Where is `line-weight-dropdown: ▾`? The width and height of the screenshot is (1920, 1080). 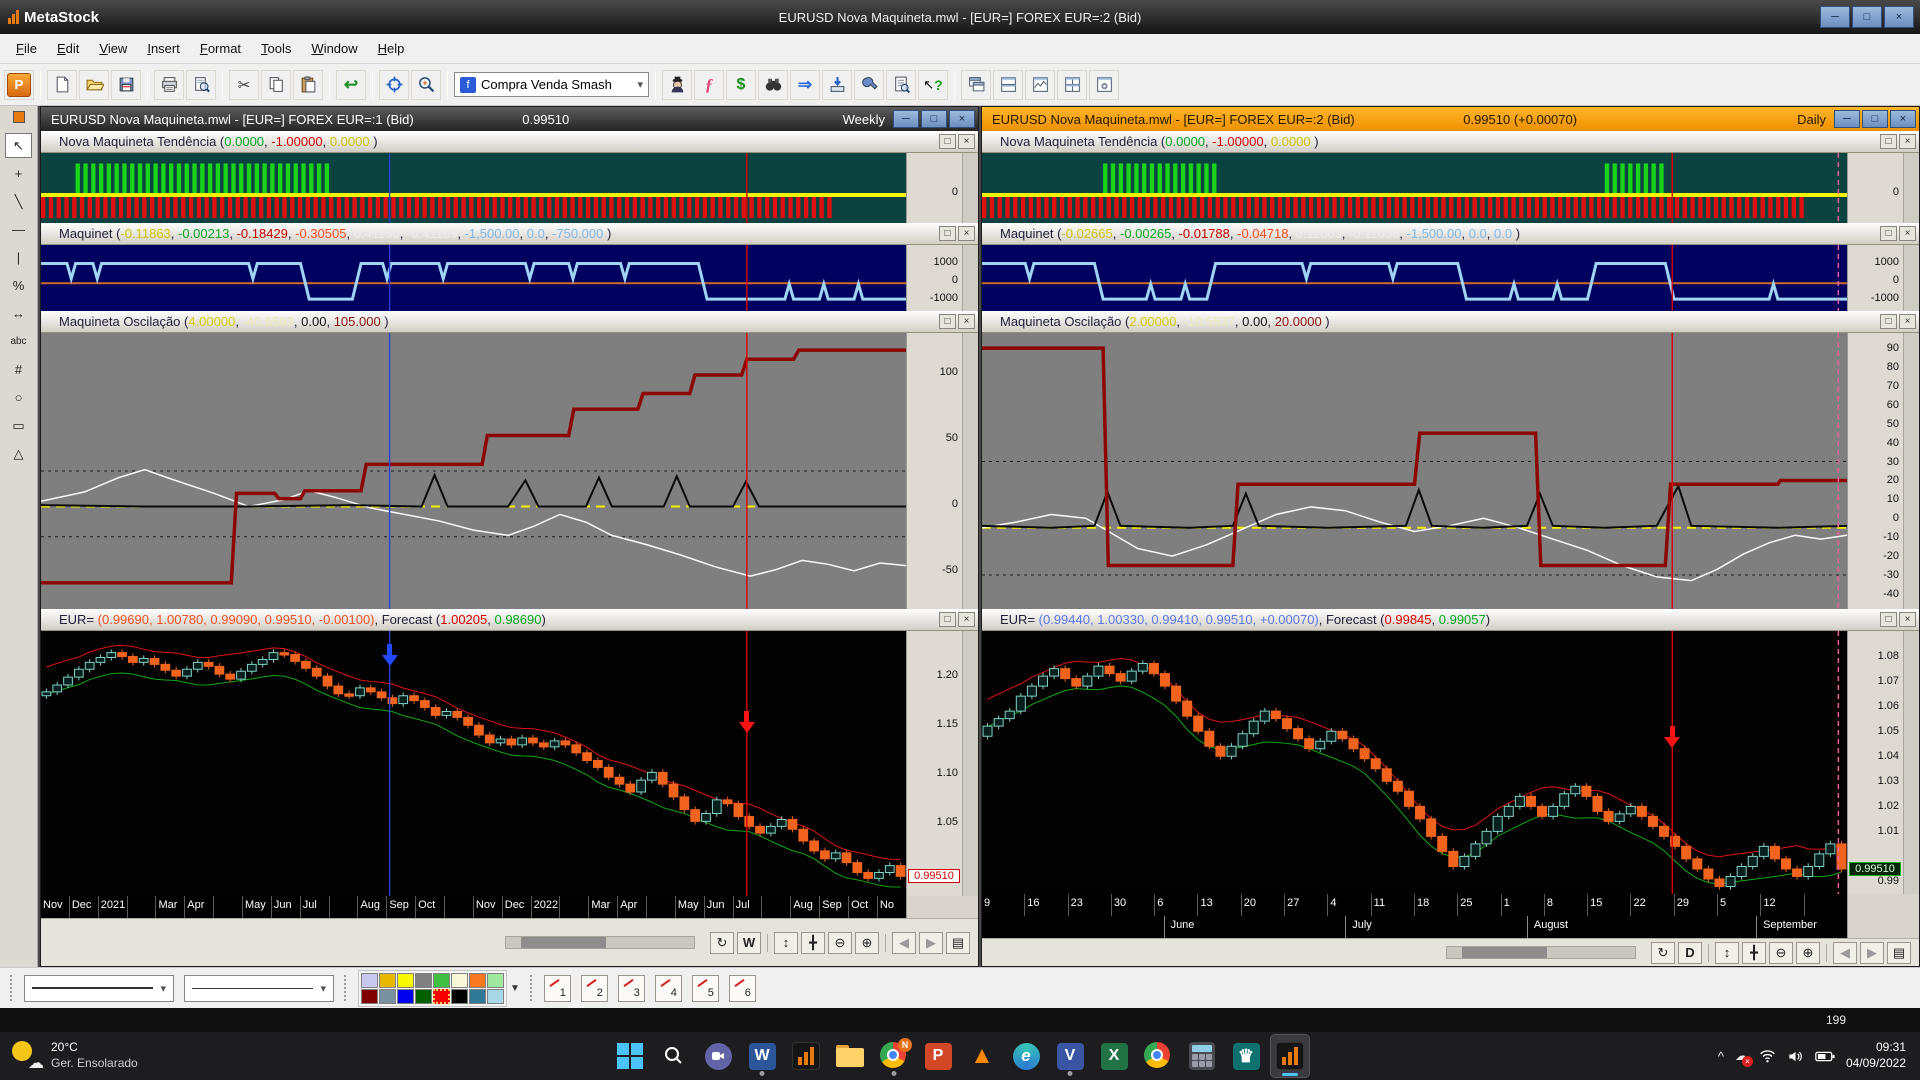 line-weight-dropdown: ▾ is located at coordinates (259, 988).